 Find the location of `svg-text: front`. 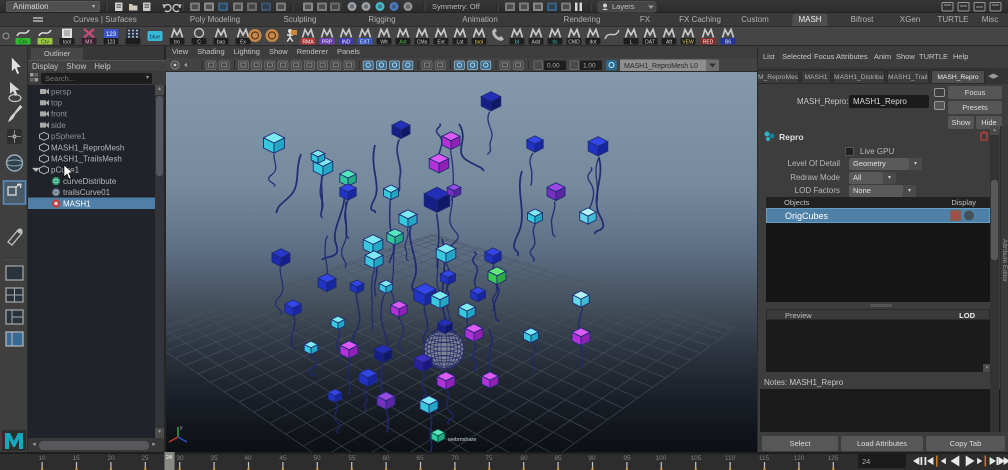

svg-text: front is located at coordinates (59, 114).